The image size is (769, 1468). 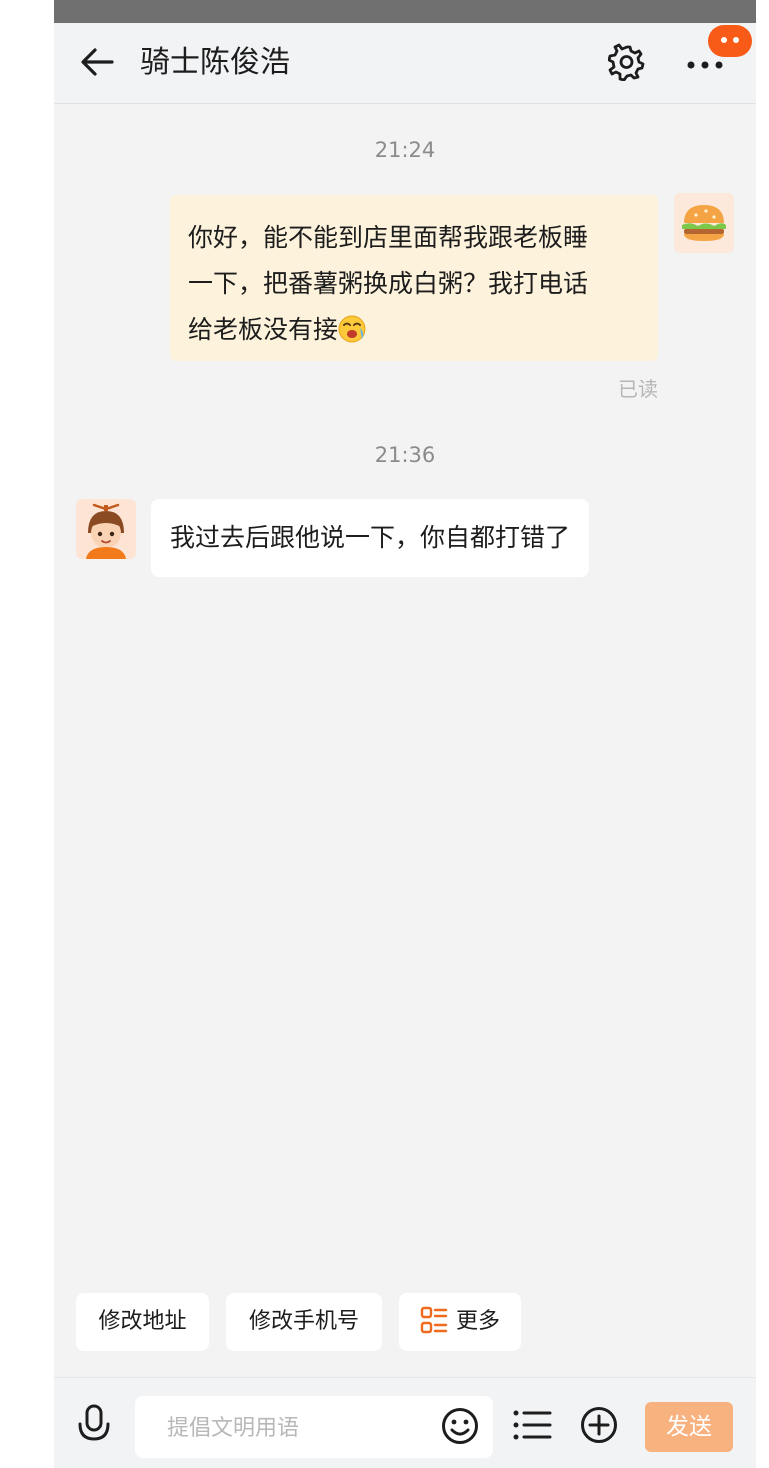 I want to click on page-title: 骑士陈俊浩, so click(x=215, y=62).